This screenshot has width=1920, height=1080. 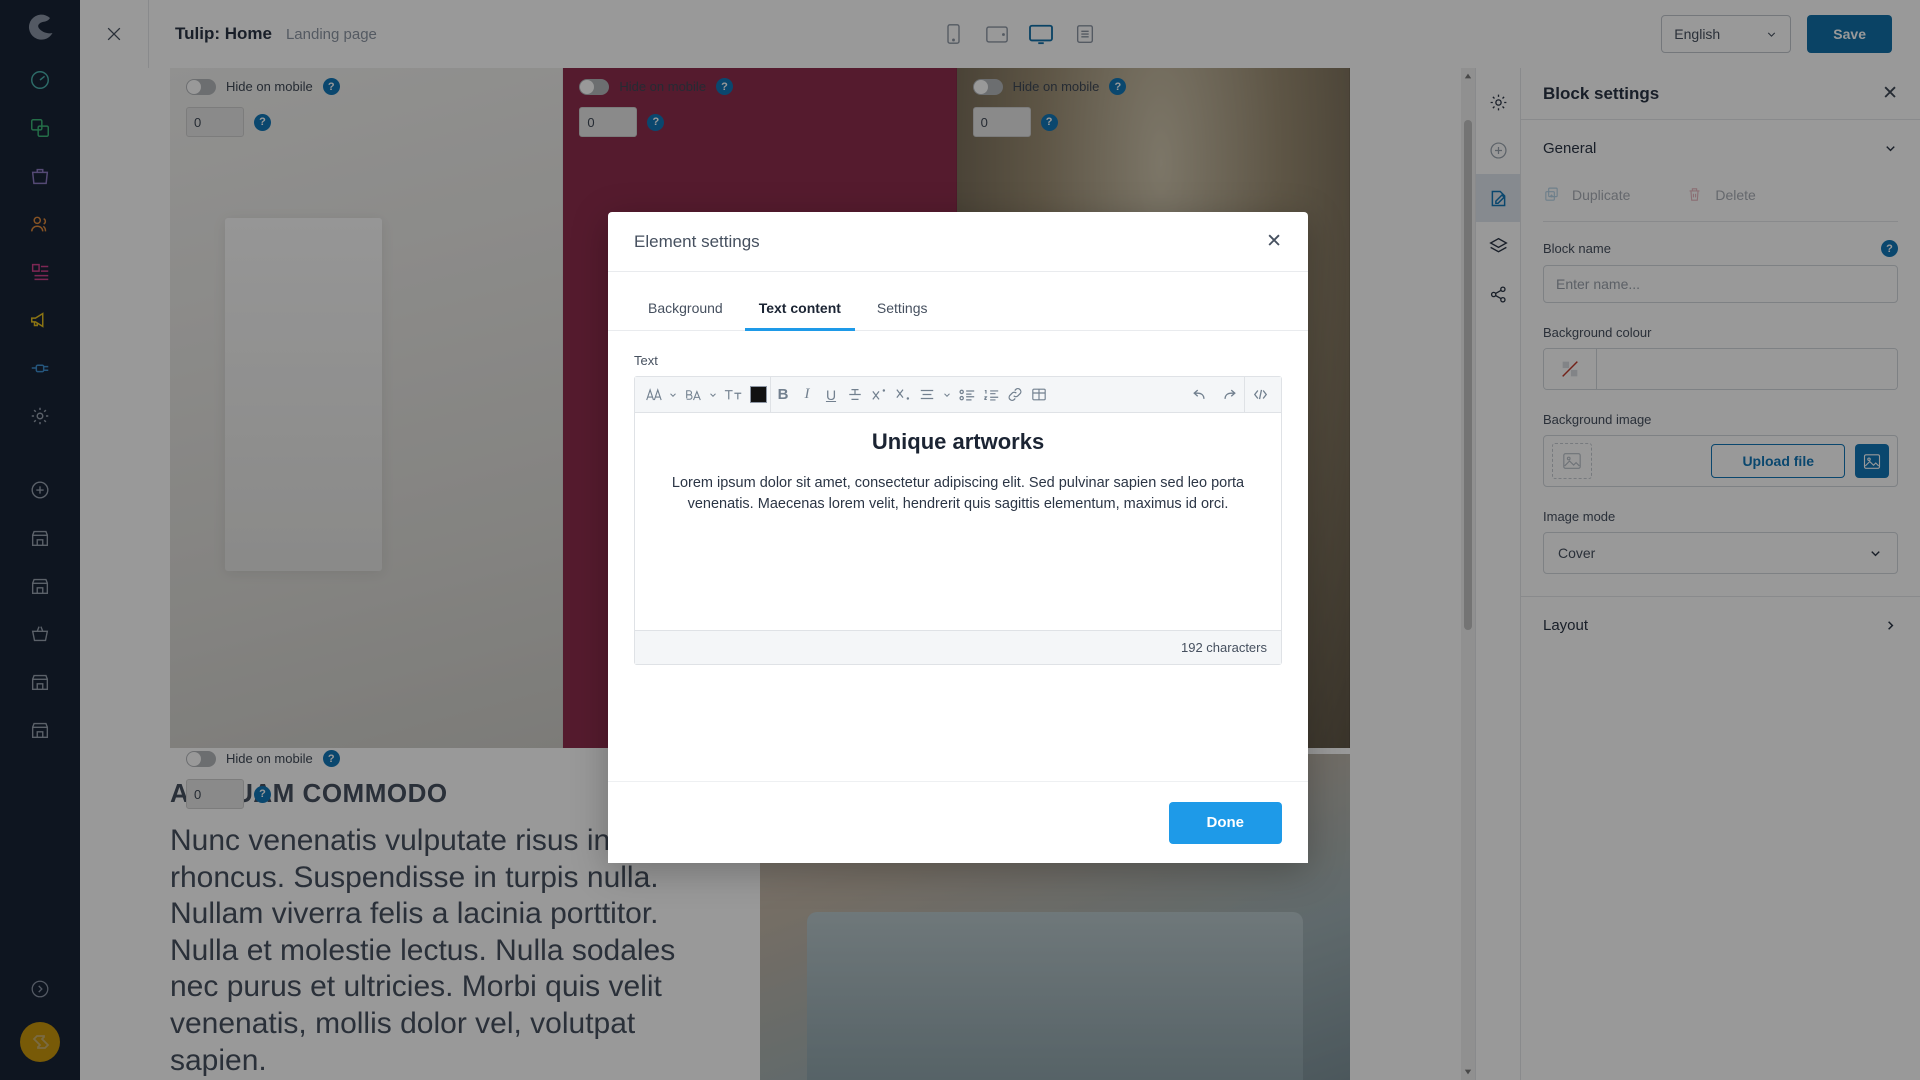 I want to click on strikethrough-icon, so click(x=855, y=395).